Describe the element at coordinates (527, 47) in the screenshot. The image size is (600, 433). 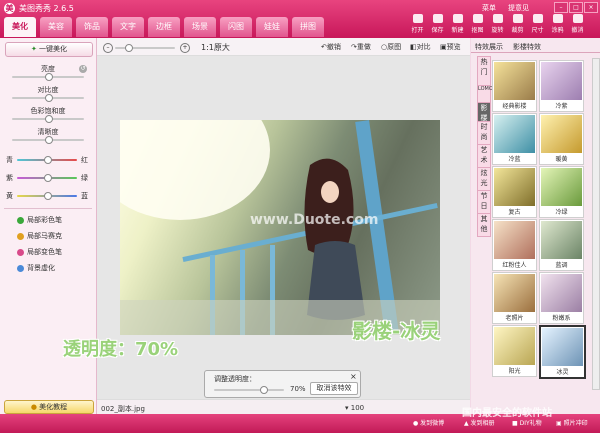
I see `studio-effects-tab: 影楼特效` at that location.